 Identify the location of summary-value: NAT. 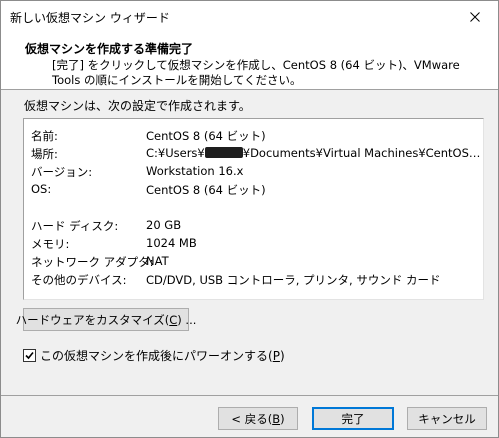
(157, 261).